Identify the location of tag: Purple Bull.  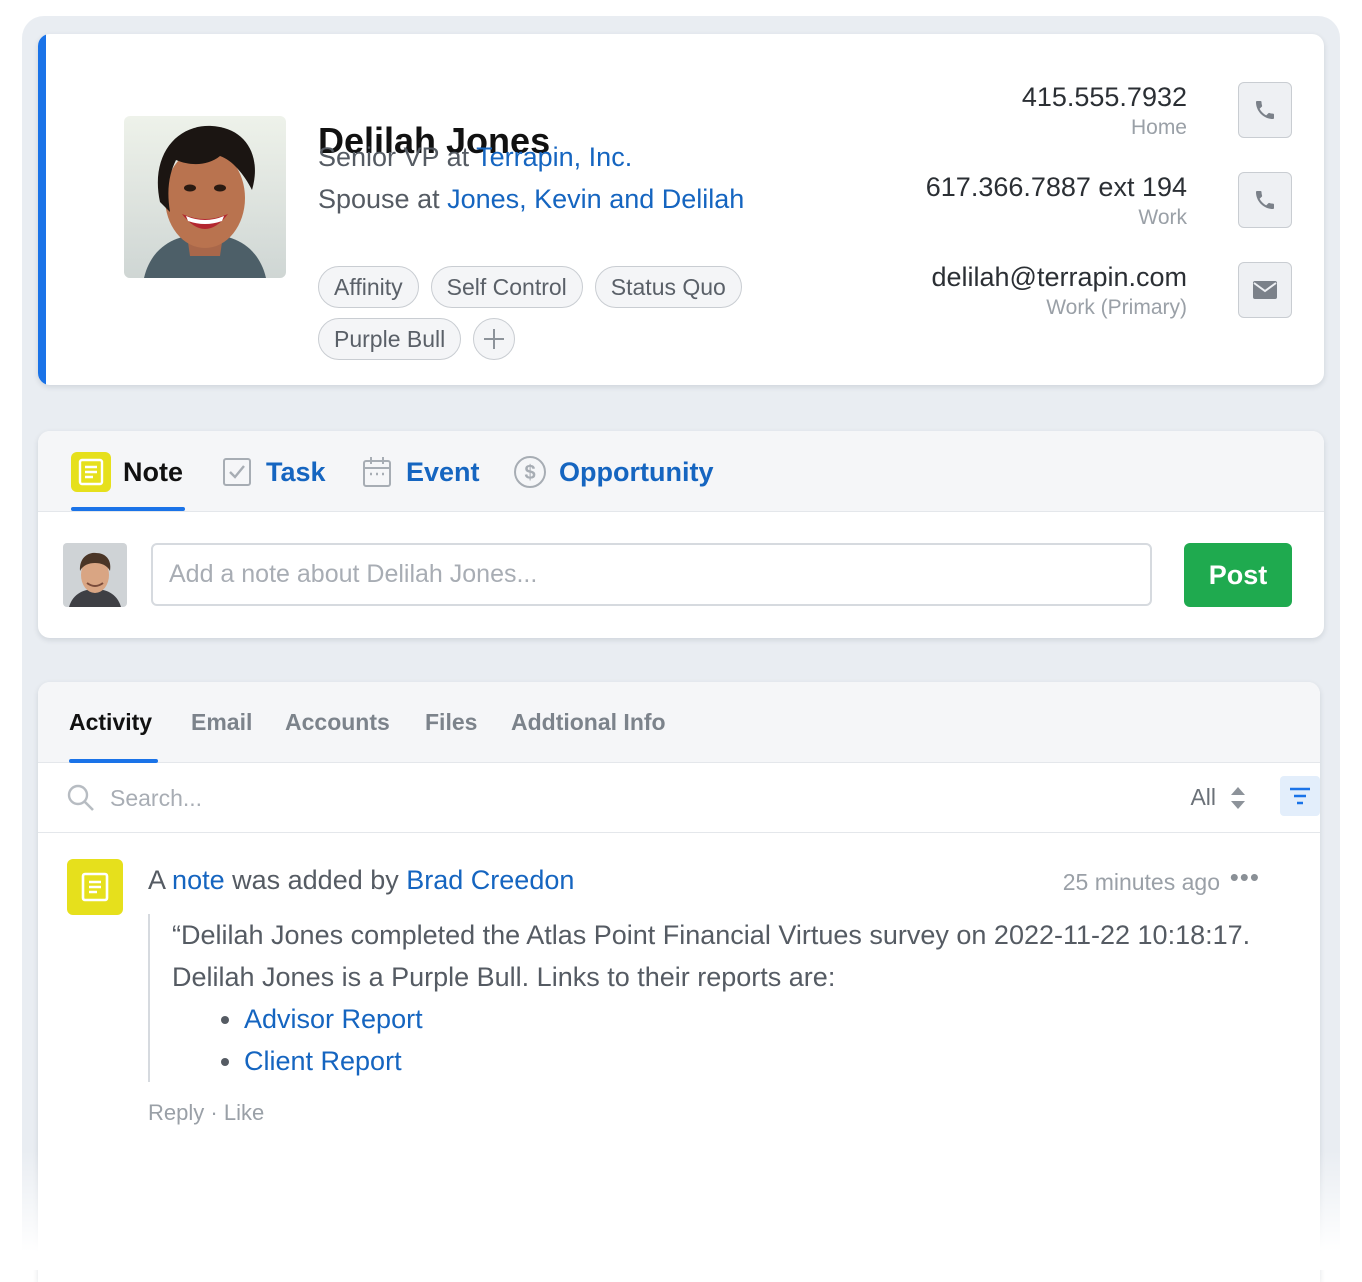
(390, 339).